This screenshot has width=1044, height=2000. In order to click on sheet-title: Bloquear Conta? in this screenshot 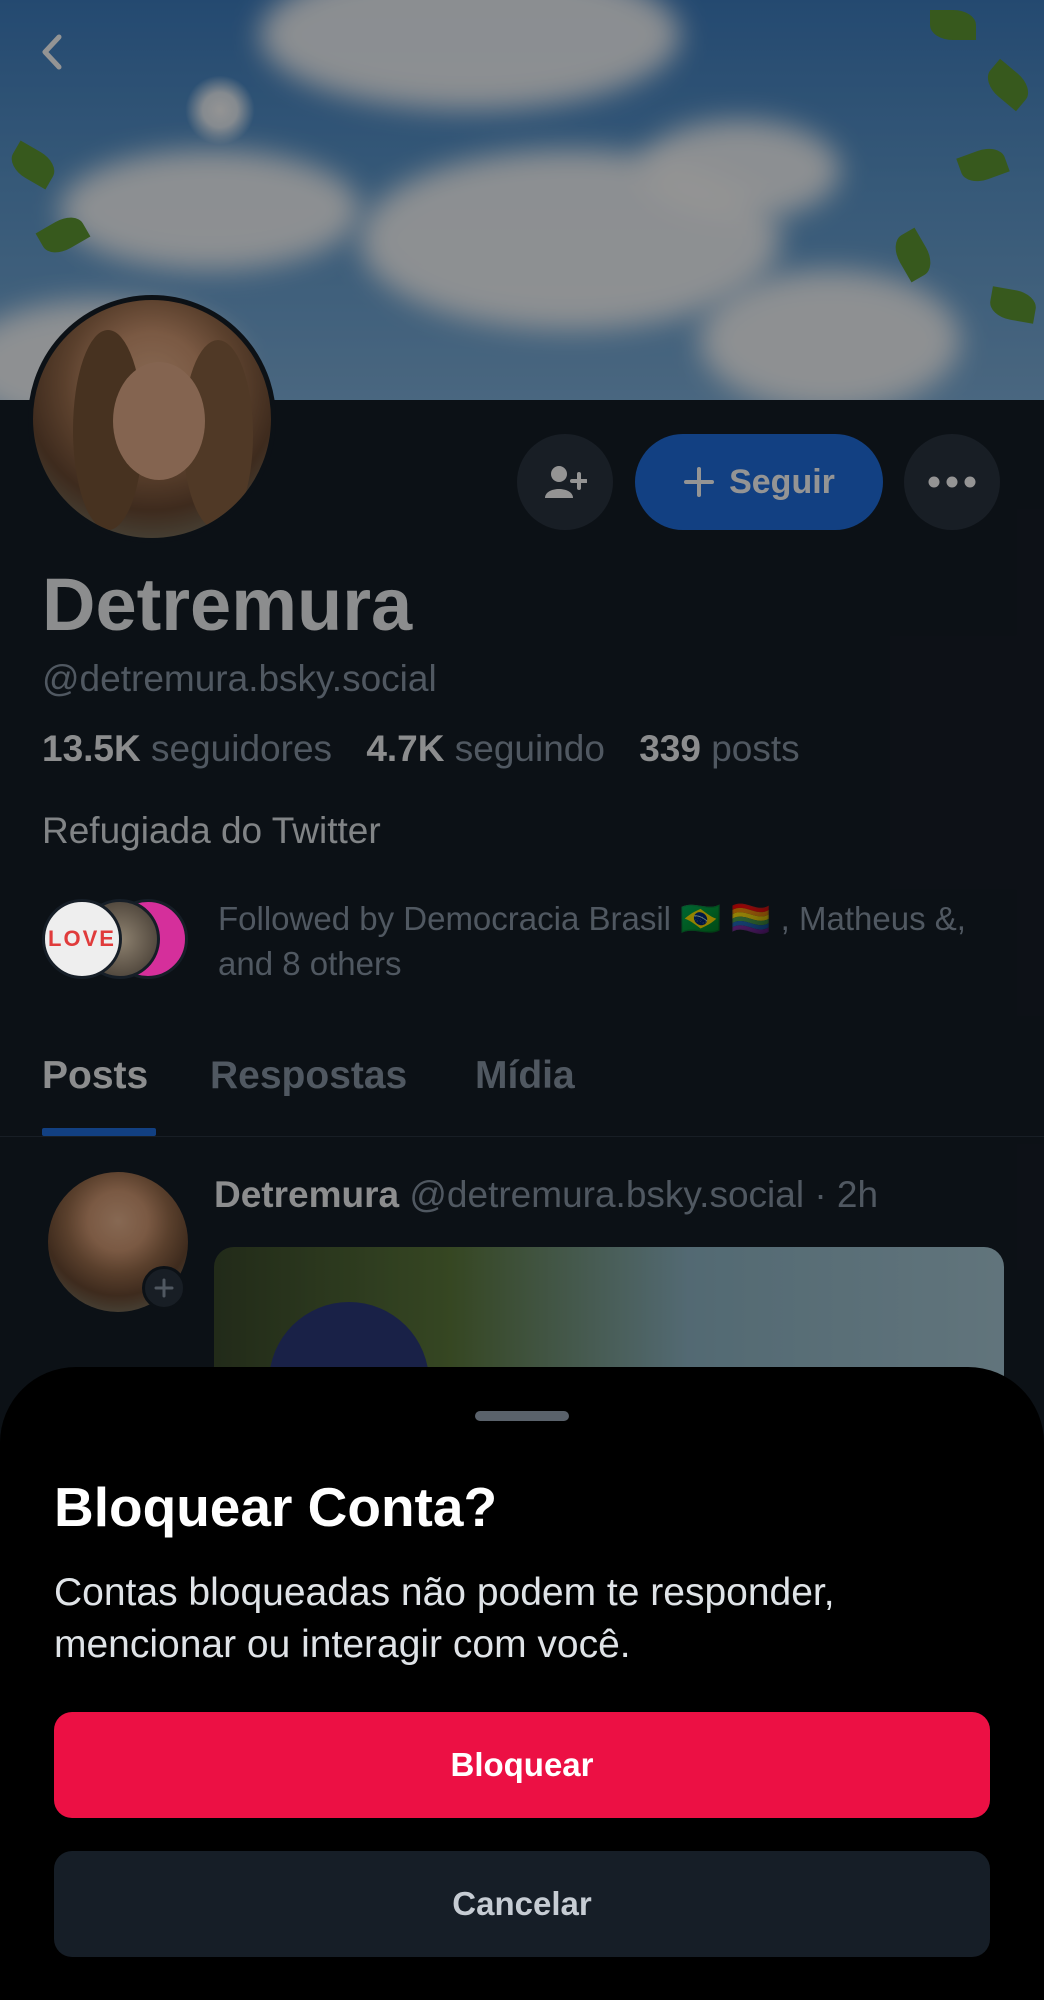, I will do `click(276, 1507)`.